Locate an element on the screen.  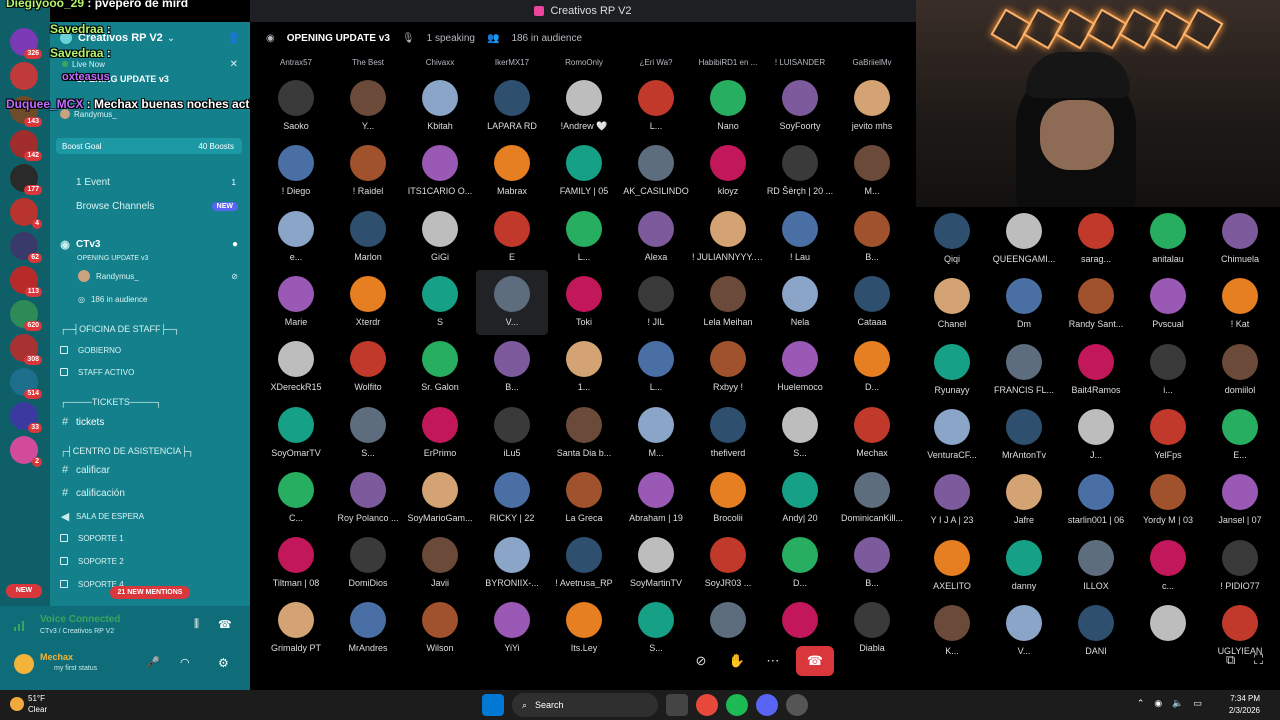
audience-member: Jansel | 07 is located at coordinates (1240, 500).